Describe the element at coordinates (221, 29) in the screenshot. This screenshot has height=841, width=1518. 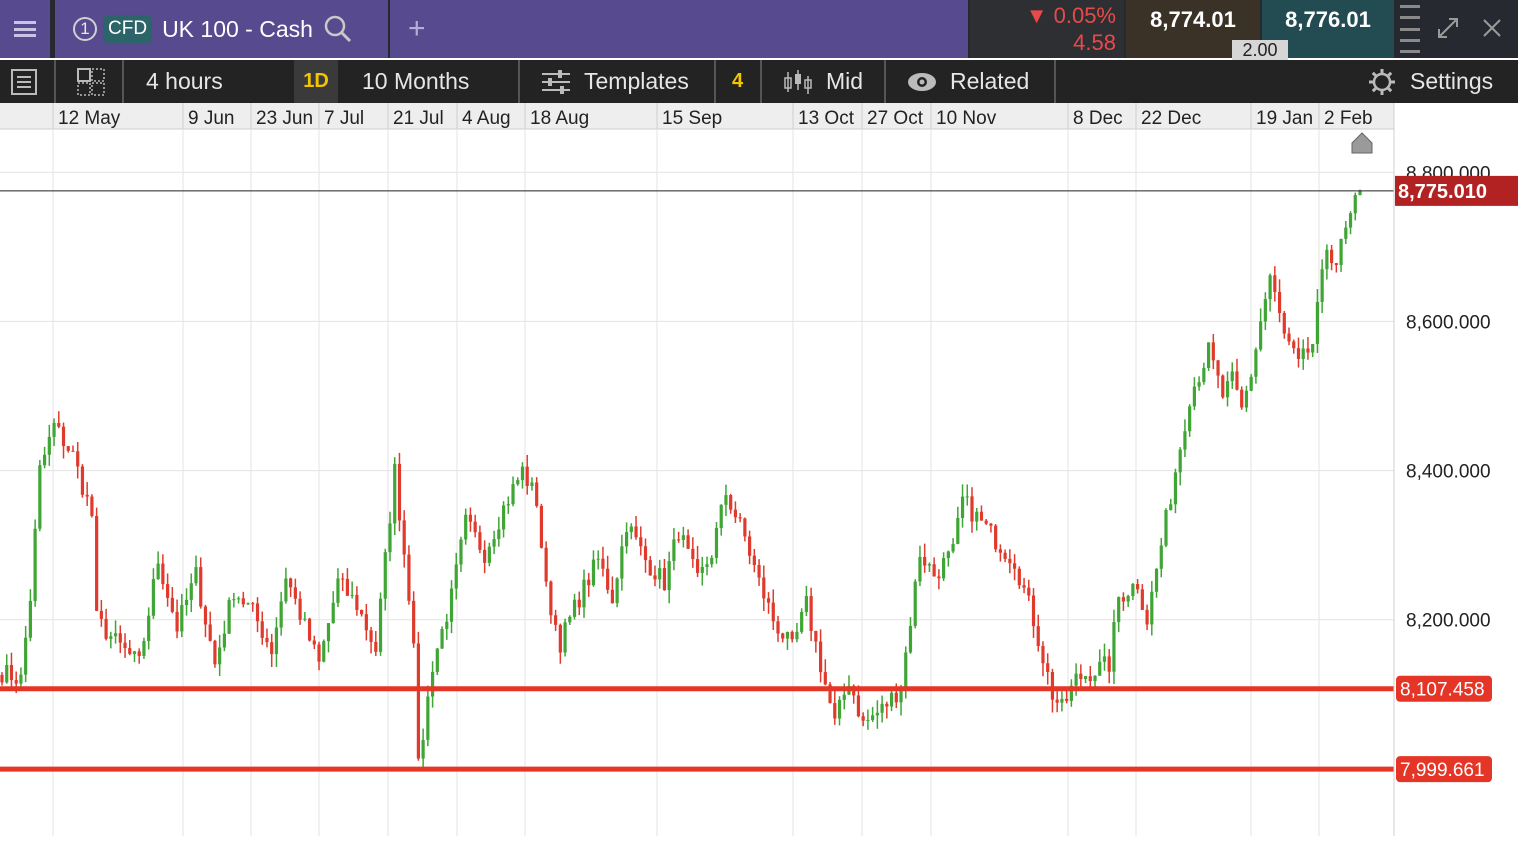
I see `instrument-selector: 1 CFD UK 100 - Cash` at that location.